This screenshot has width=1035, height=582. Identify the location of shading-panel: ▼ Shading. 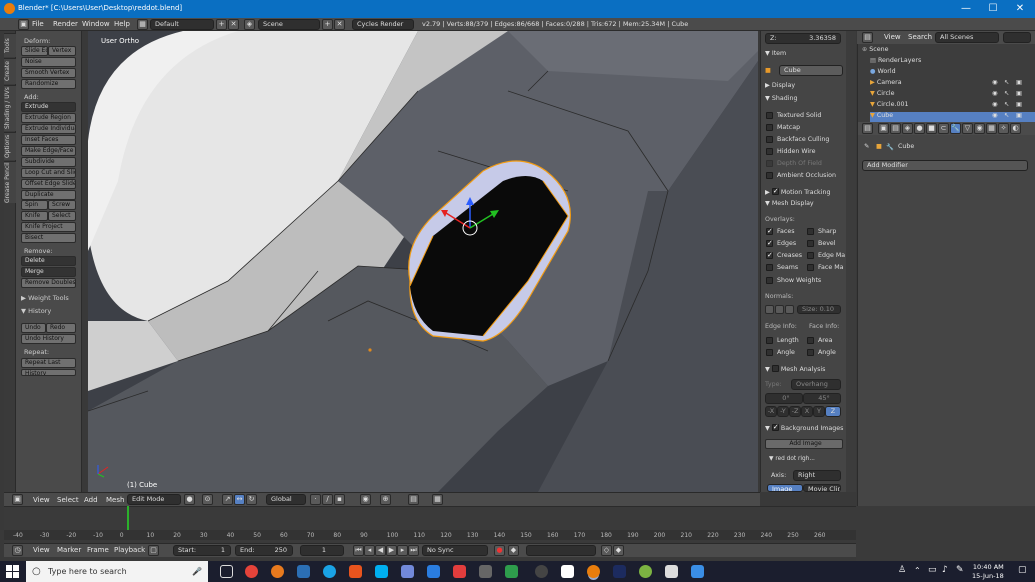
(781, 98).